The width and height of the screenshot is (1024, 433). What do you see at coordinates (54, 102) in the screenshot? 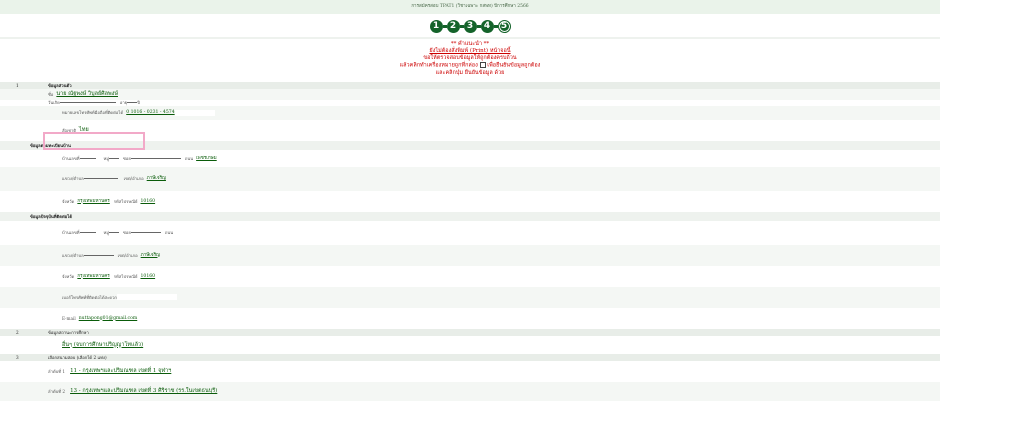
I see `dob-label: วันเกิด` at bounding box center [54, 102].